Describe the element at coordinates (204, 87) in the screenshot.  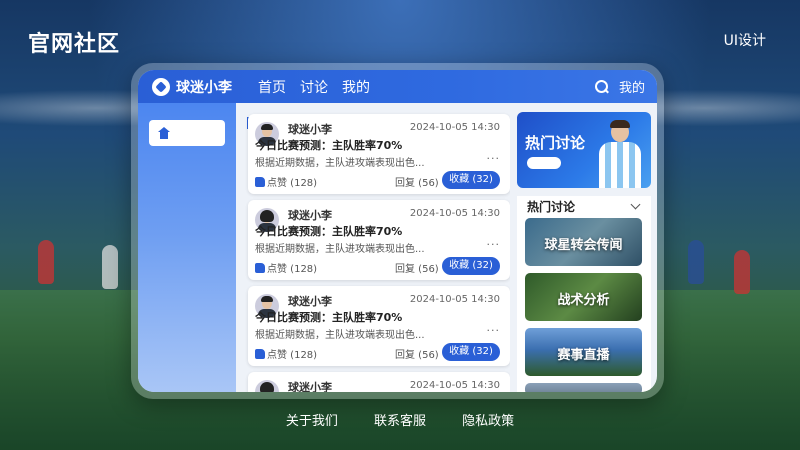
I see `brand-name: 球迷小李` at that location.